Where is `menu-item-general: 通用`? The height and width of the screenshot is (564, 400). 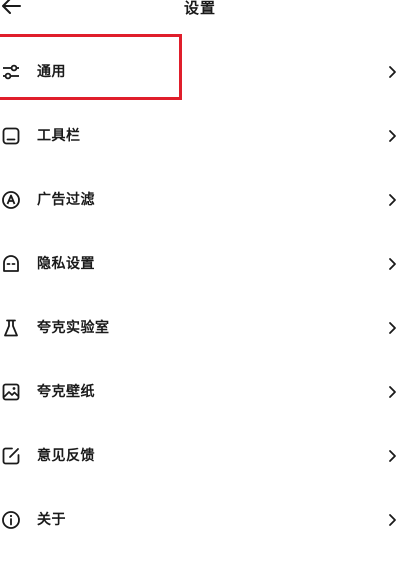 menu-item-general: 通用 is located at coordinates (200, 72).